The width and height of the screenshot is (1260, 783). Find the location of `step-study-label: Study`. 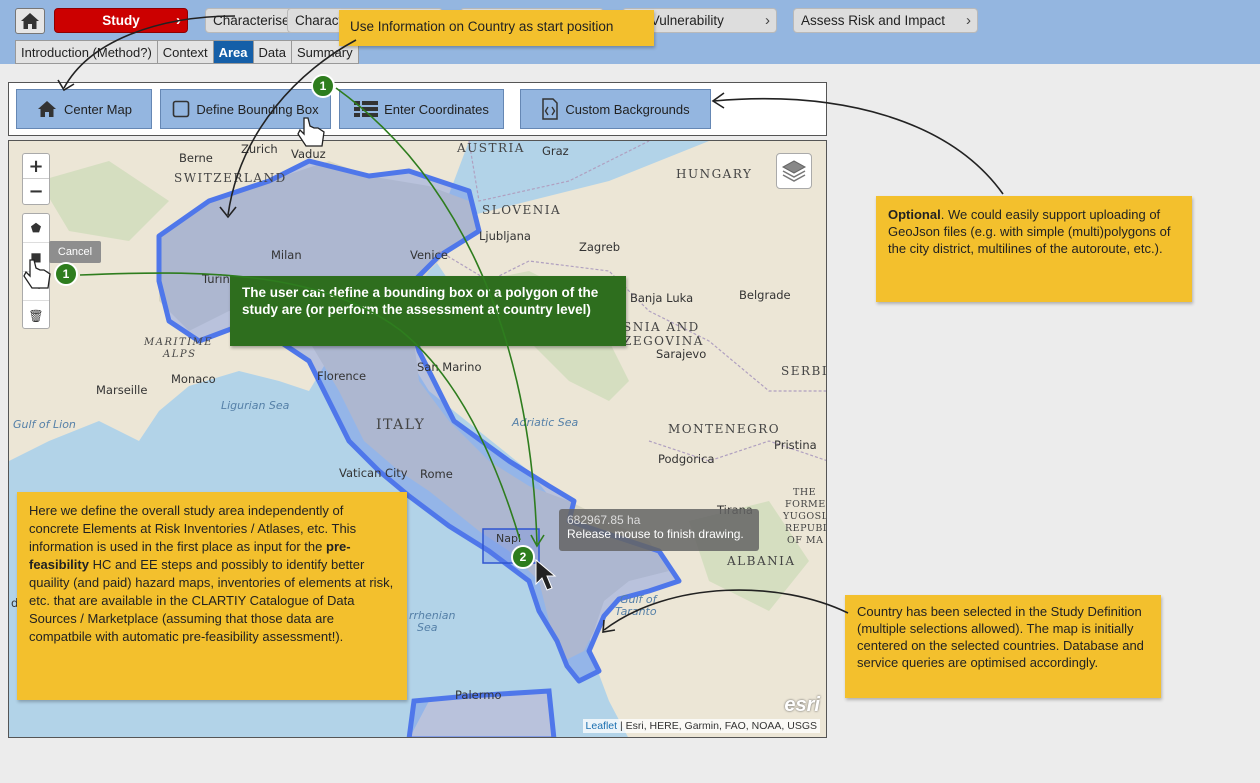

step-study-label: Study is located at coordinates (121, 20).